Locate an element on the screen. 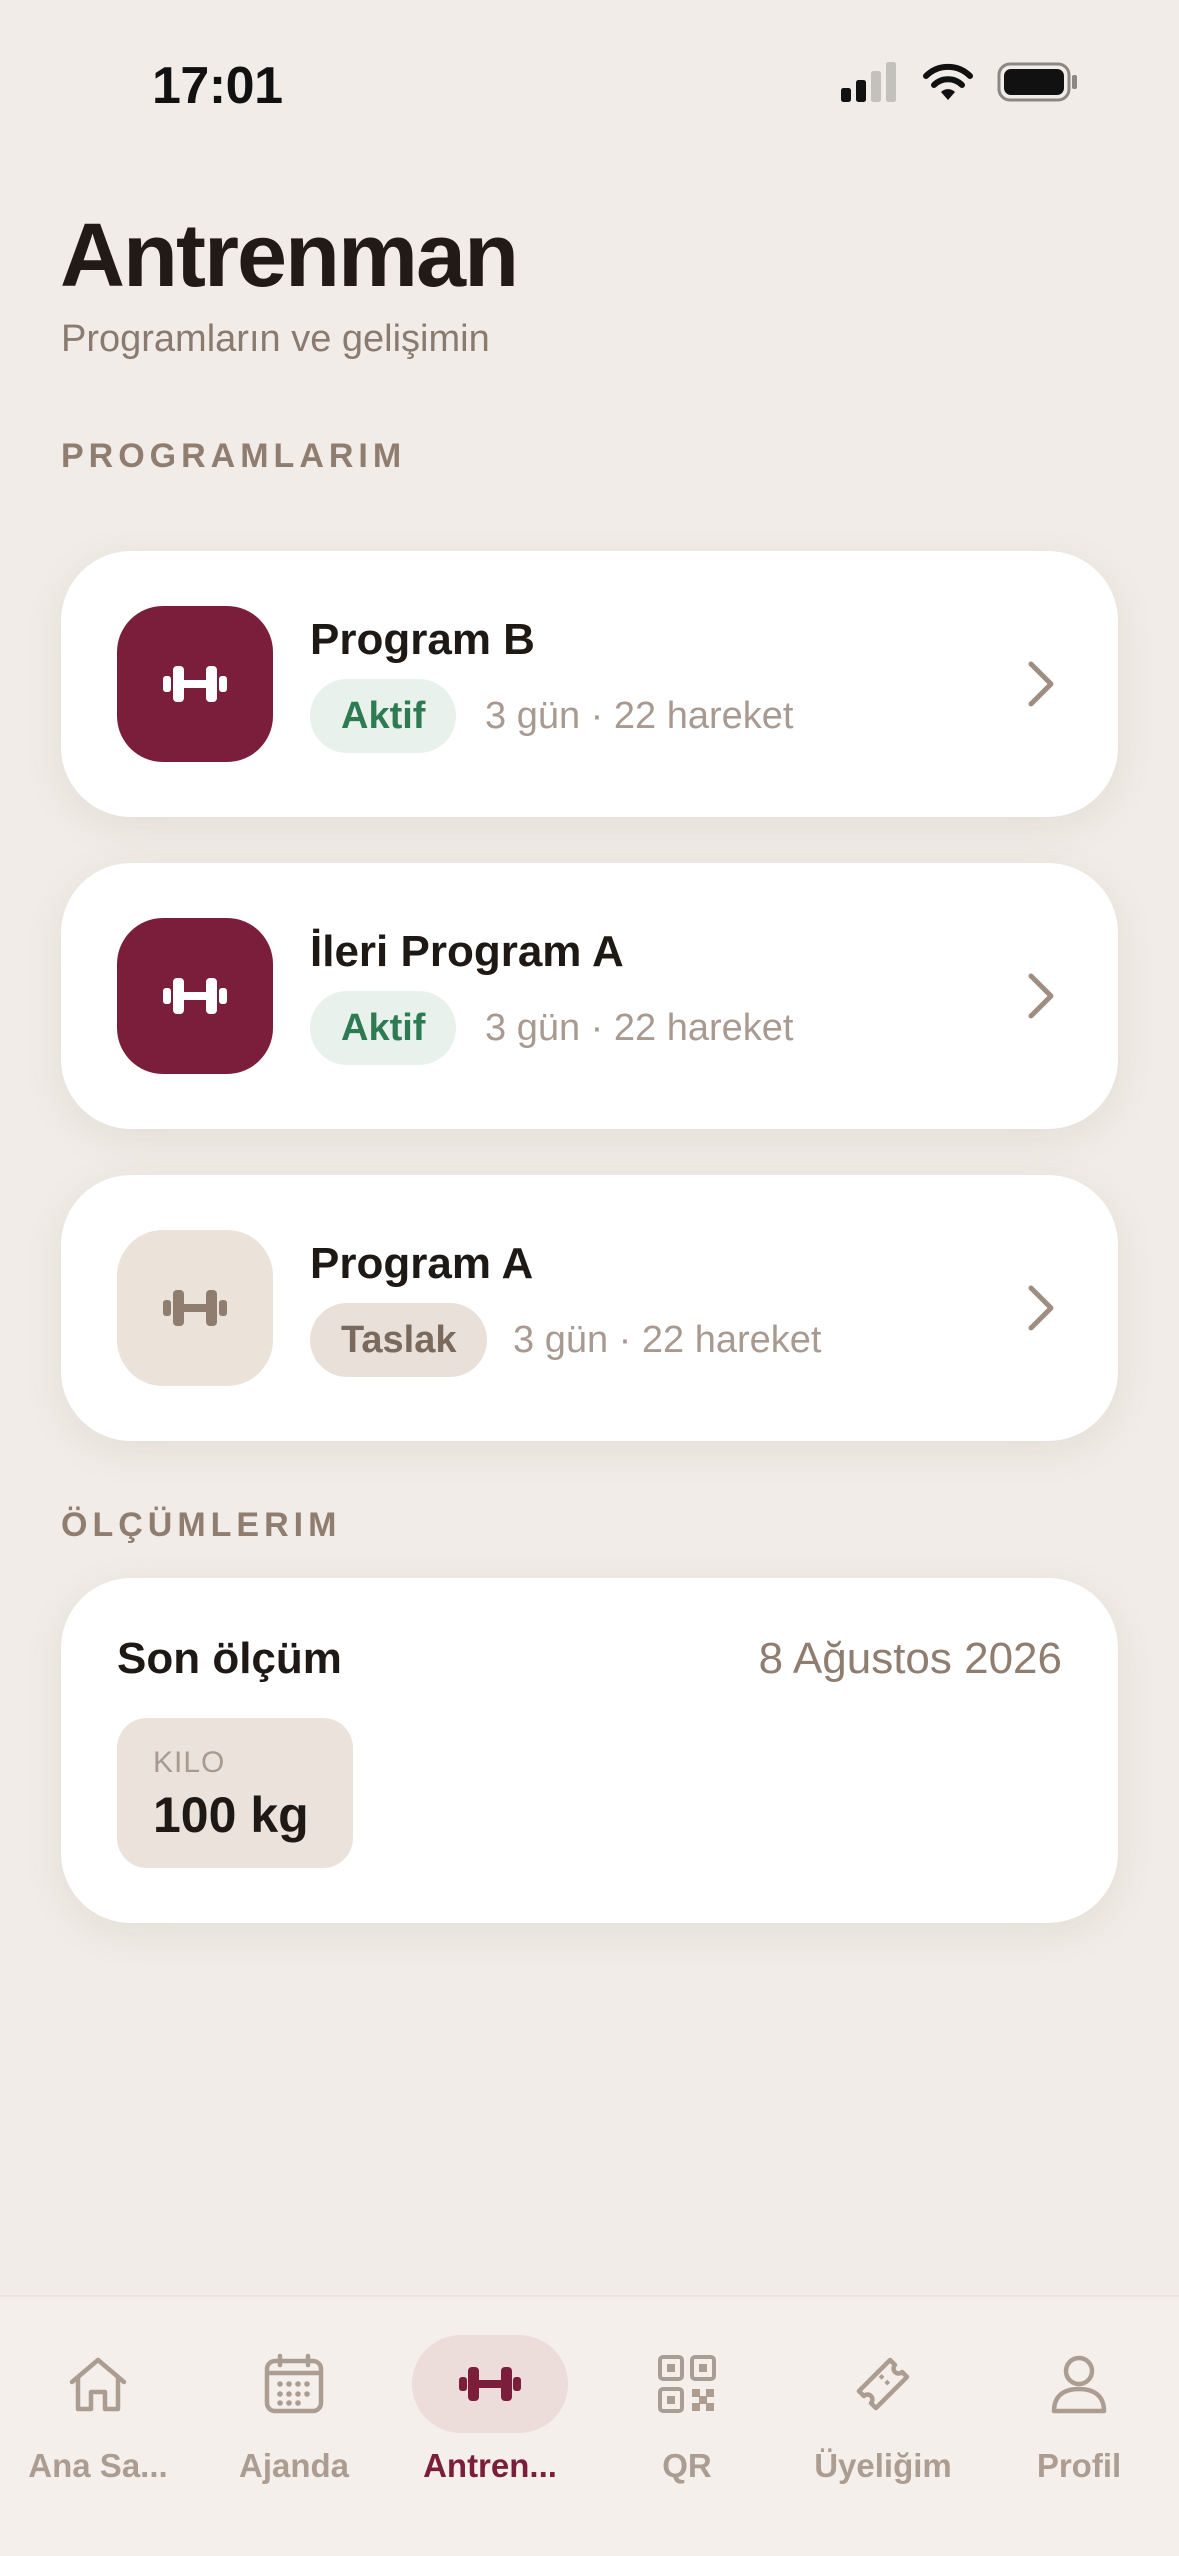  program-card: Program A Taslak 3 gün · 22 hareket is located at coordinates (589, 1308).